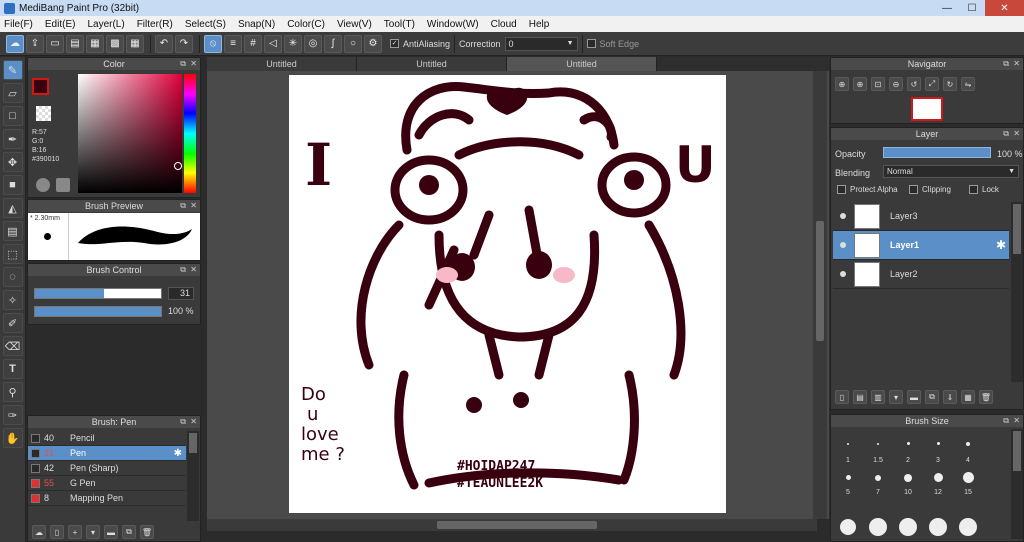 The image size is (1024, 542). Describe the element at coordinates (107, 468) in the screenshot. I see `brush-item-pen-sharp: 42 Pen (Sharp)` at that location.